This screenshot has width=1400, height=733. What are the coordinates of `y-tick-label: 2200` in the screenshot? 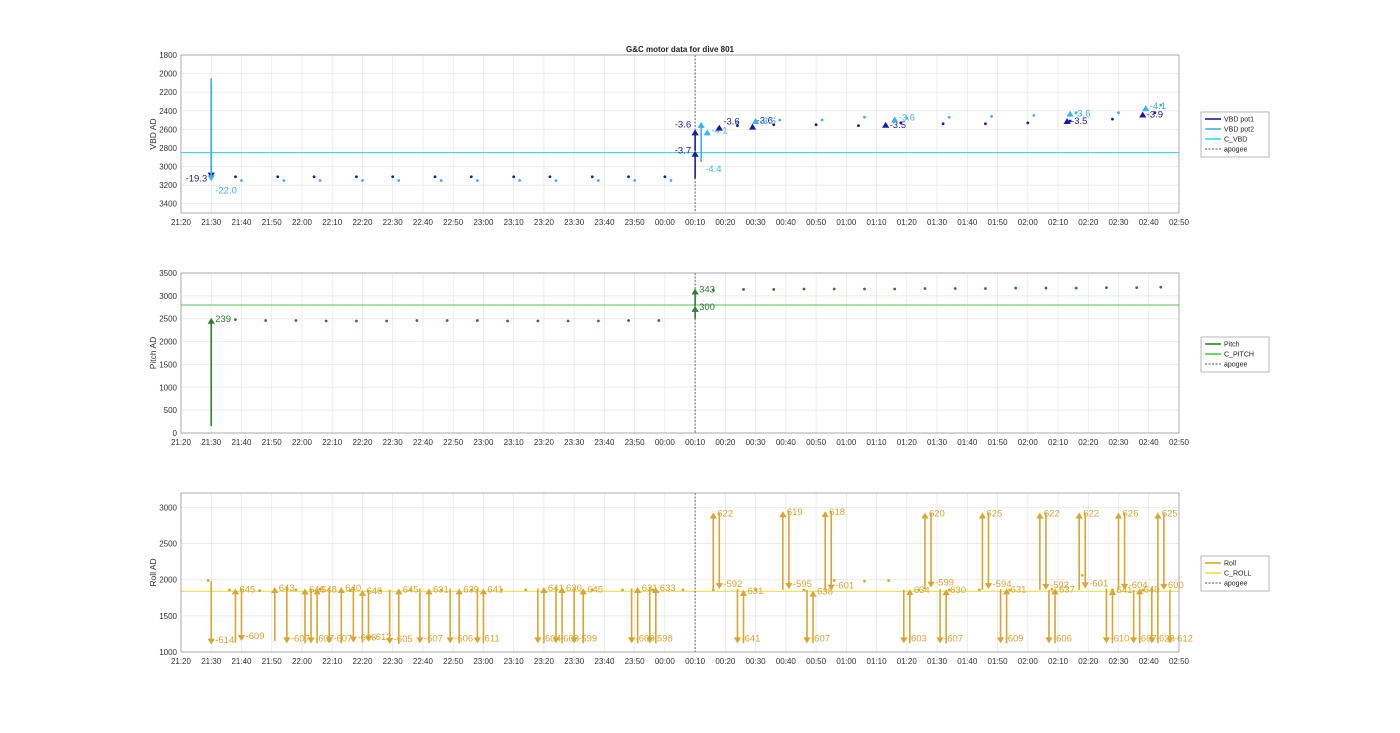 It's located at (168, 92).